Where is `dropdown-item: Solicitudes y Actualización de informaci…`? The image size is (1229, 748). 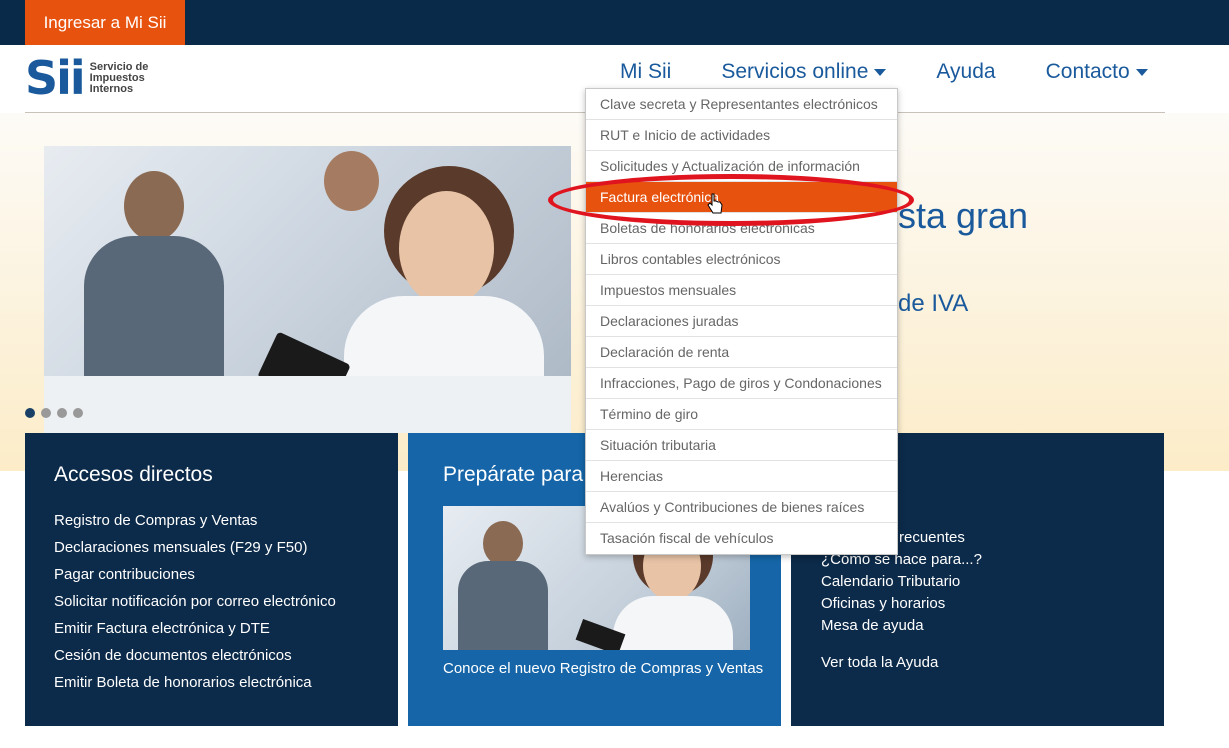 dropdown-item: Solicitudes y Actualización de informaci… is located at coordinates (741, 166).